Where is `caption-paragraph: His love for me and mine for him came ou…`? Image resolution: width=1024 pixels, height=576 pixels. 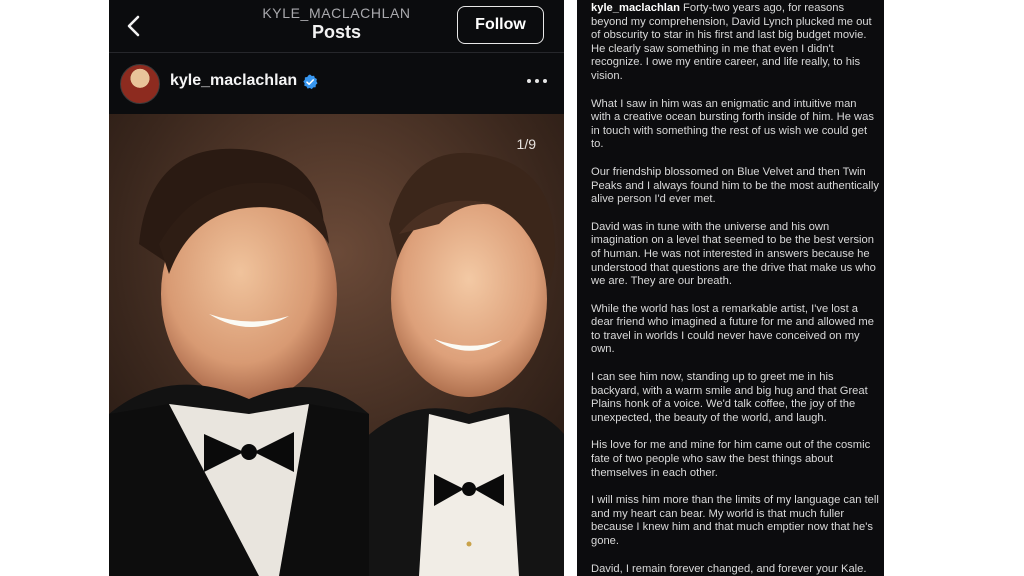
caption-paragraph: His love for me and mine for him came ou… is located at coordinates (731, 459).